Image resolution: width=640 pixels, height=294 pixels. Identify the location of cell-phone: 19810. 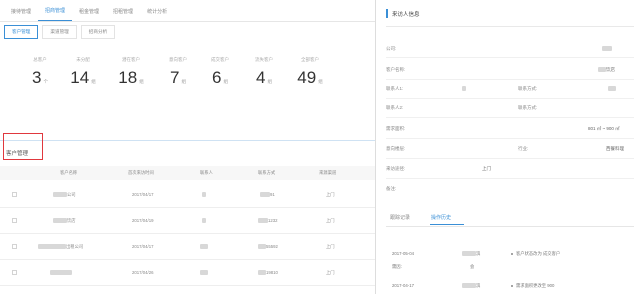
(272, 272).